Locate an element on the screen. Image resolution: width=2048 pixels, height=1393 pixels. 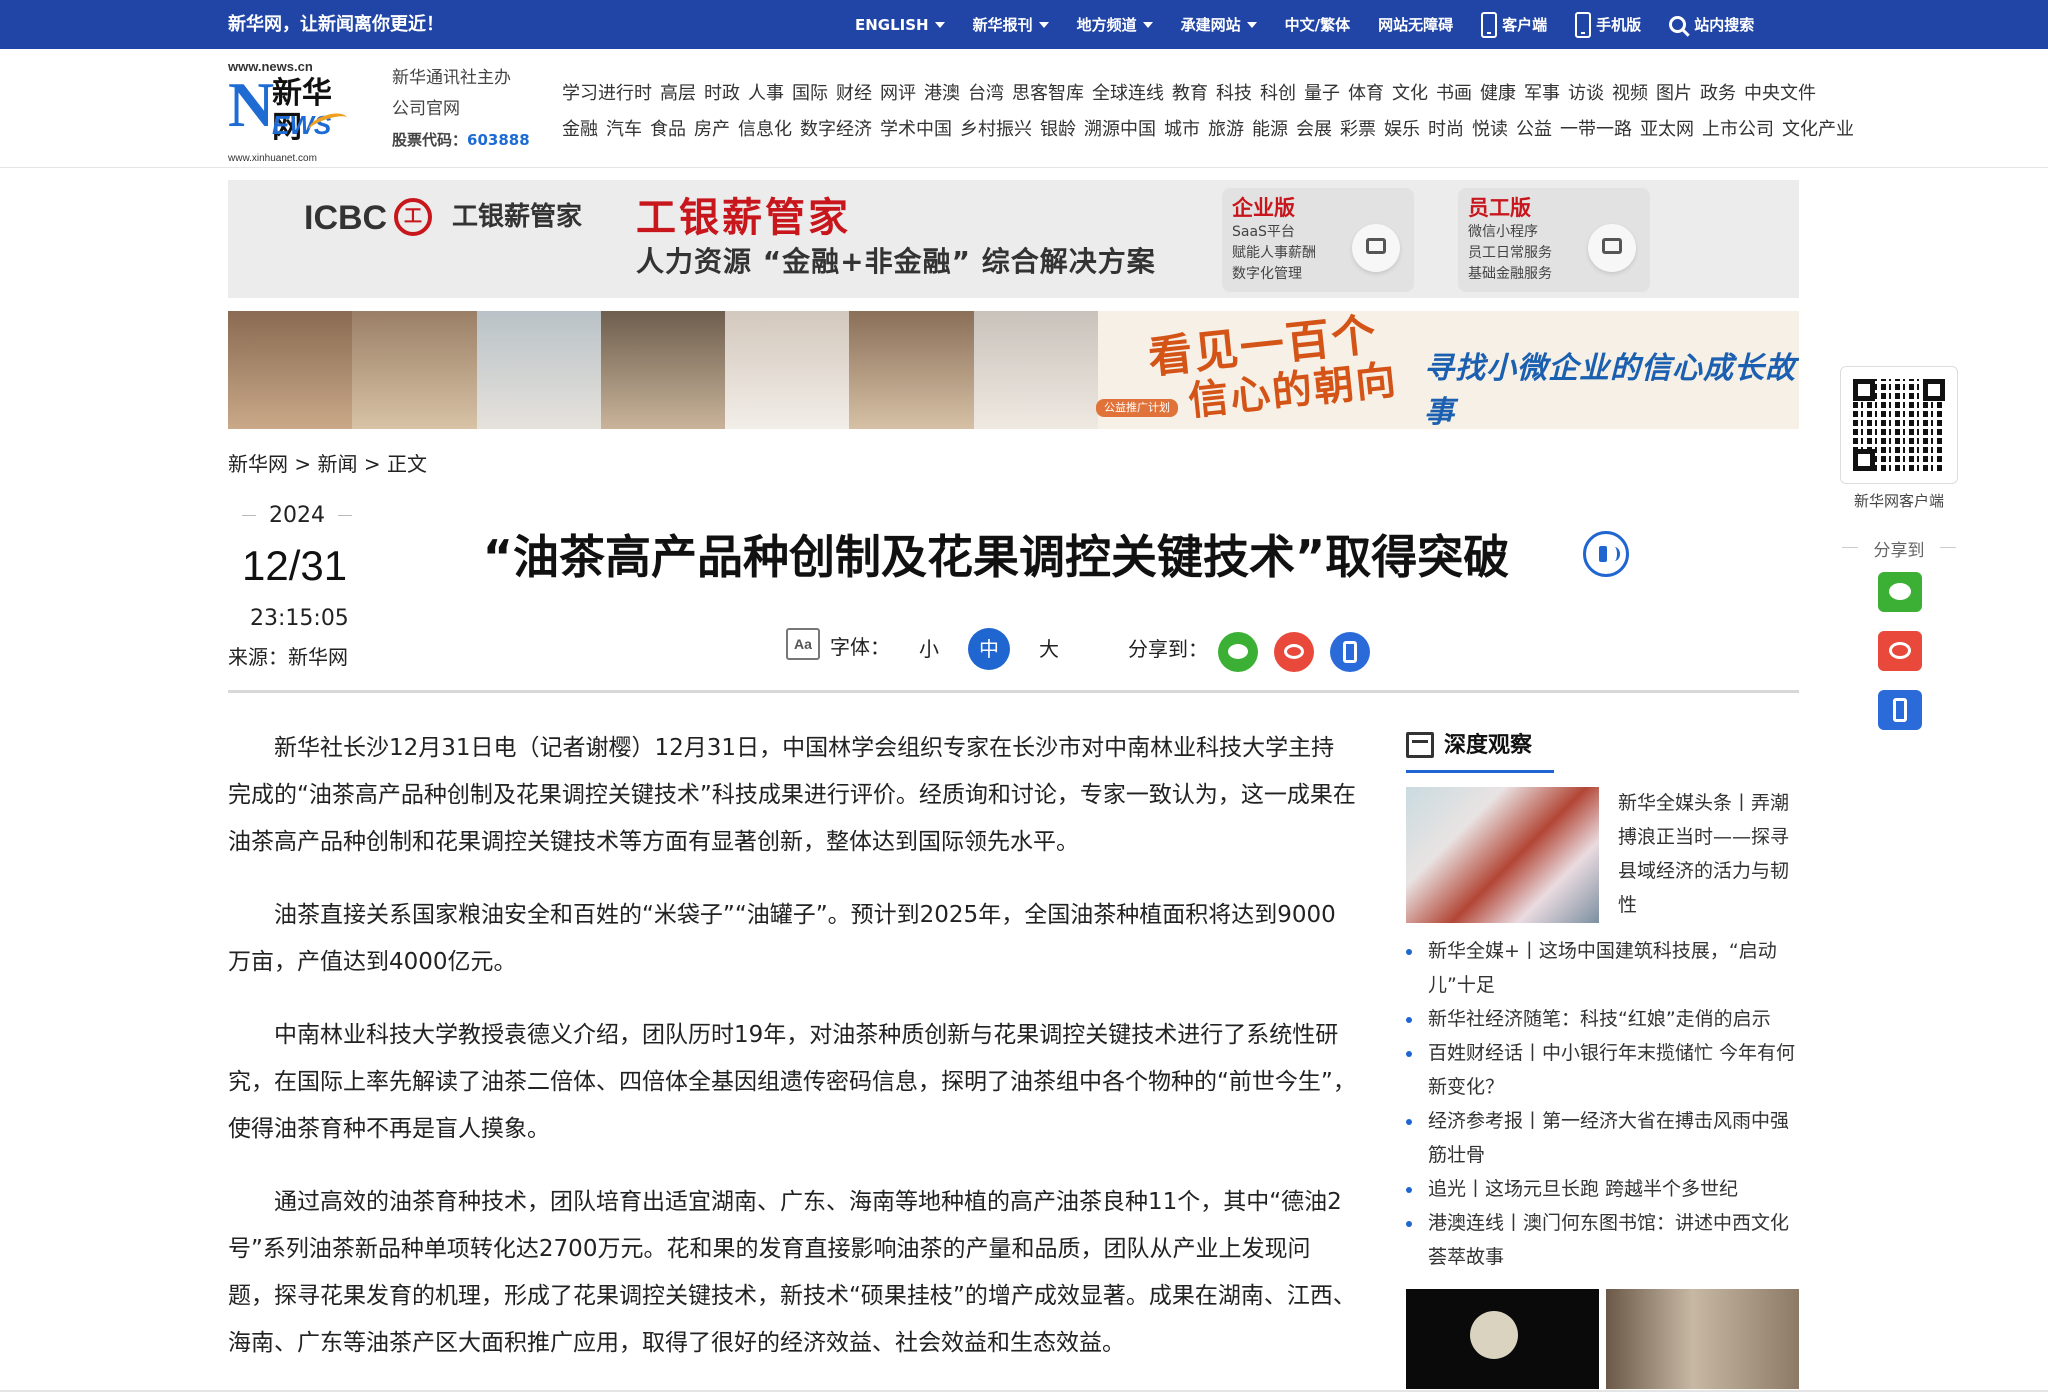
site-slogan: 新华网，让新闻离你更近！ is located at coordinates (336, 24).